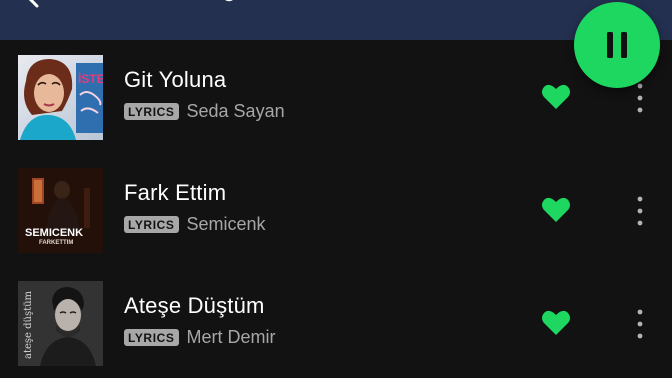  Describe the element at coordinates (175, 79) in the screenshot. I see `track-title: Git Yoluna` at that location.